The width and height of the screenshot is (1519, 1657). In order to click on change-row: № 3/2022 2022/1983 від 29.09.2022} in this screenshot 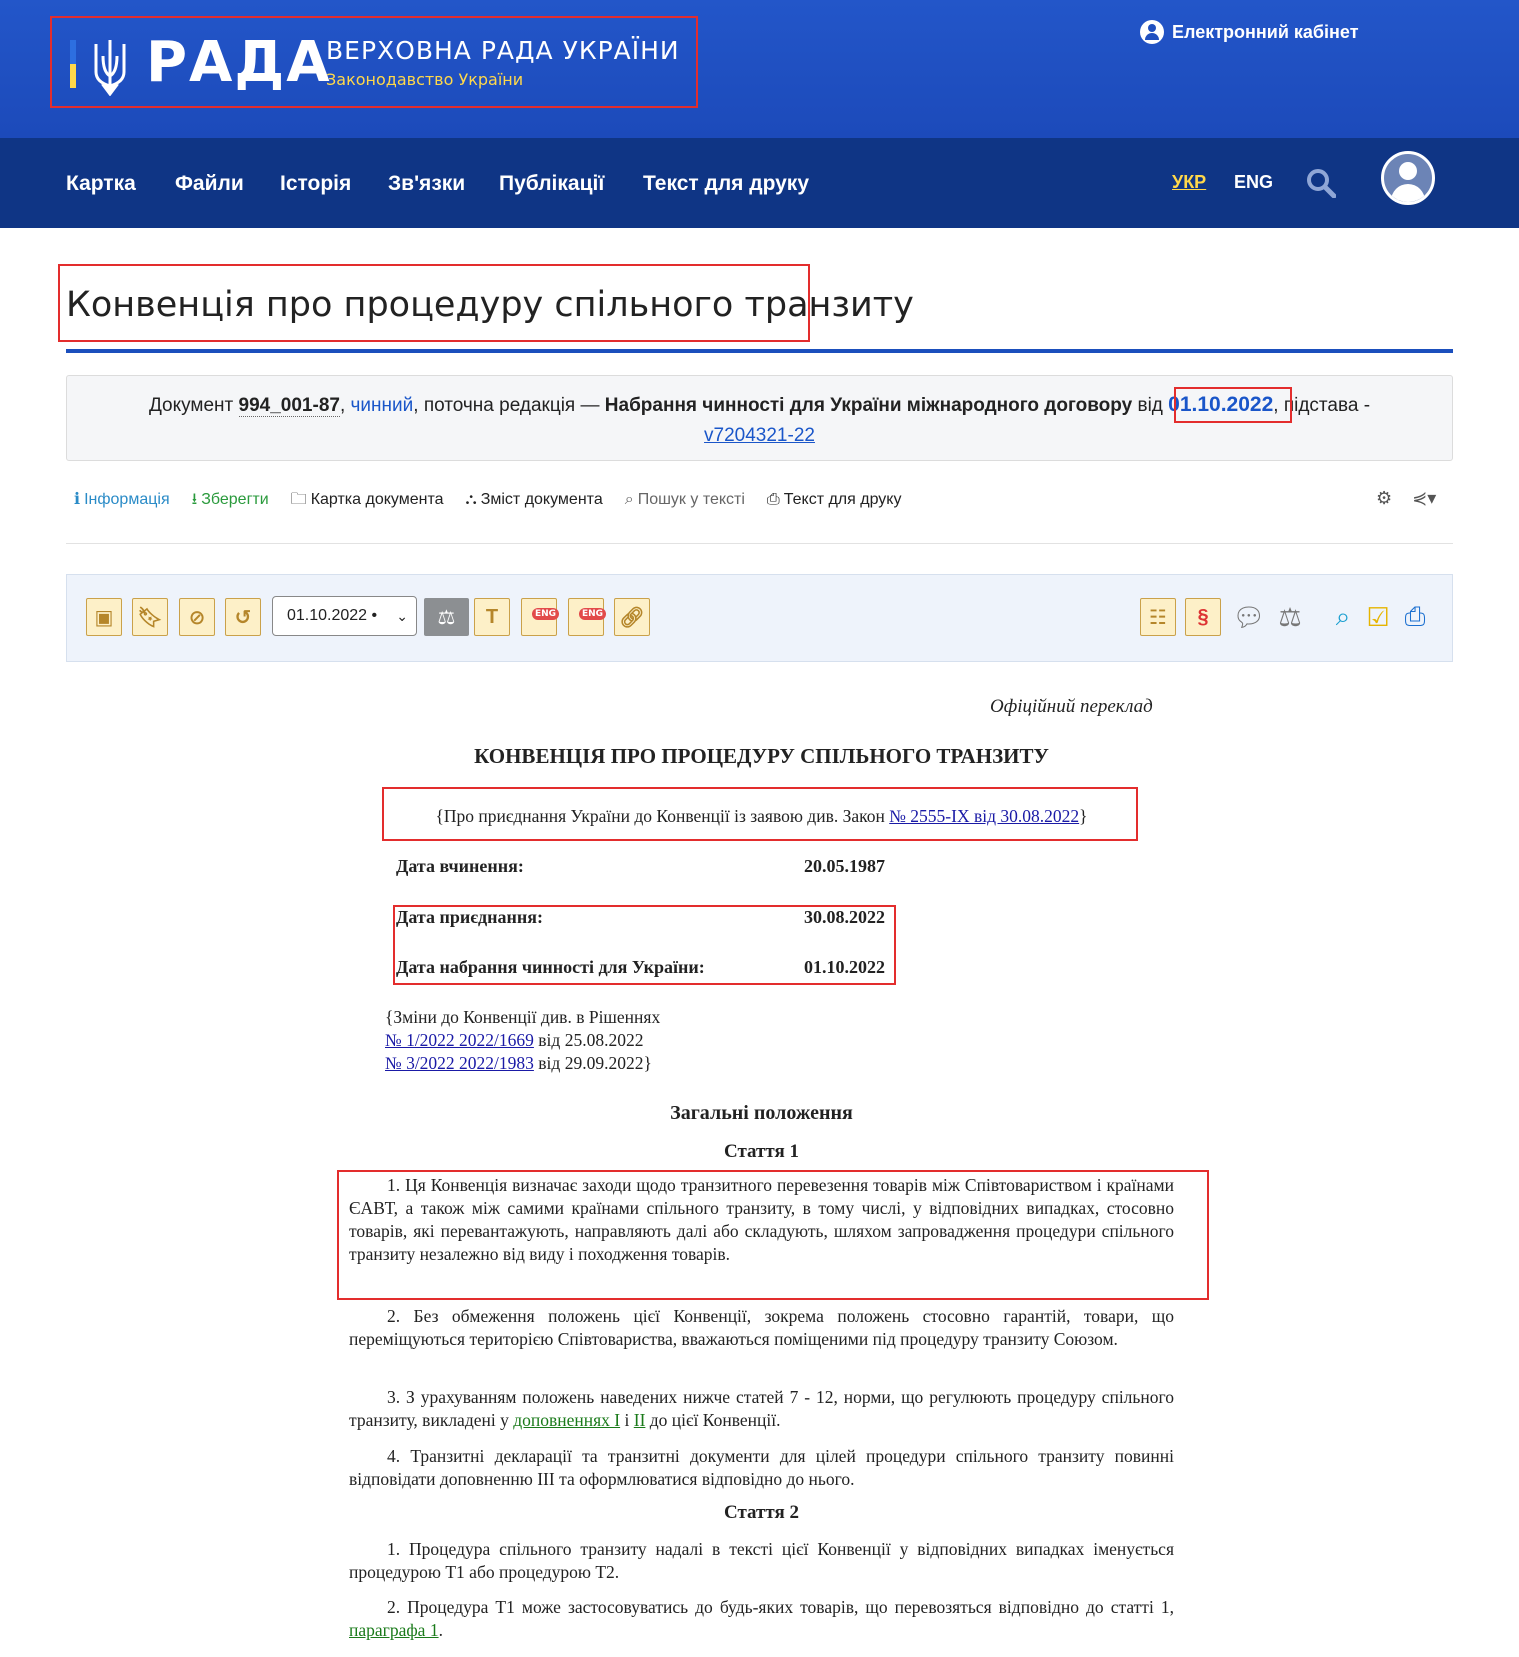, I will do `click(635, 1063)`.